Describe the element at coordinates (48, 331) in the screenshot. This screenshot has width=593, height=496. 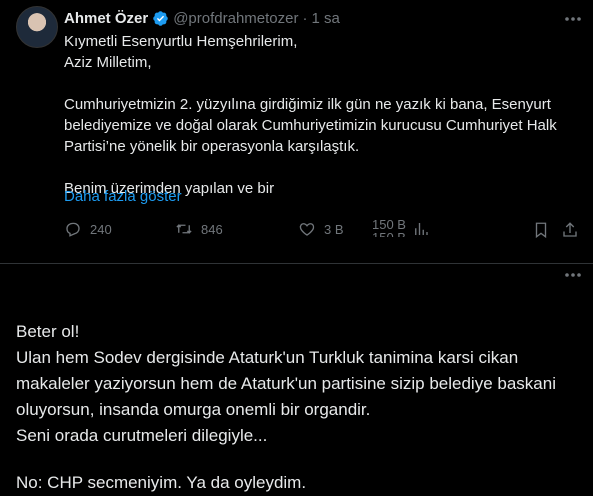
I see `reply-line: Beter ol!` at that location.